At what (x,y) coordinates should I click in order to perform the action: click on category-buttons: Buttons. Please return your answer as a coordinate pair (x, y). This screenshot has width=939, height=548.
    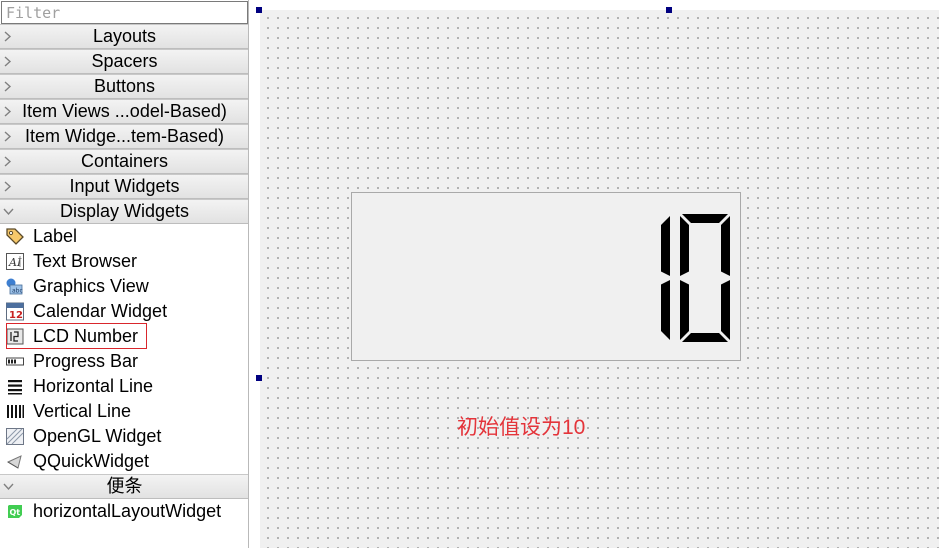
    Looking at the image, I should click on (124, 86).